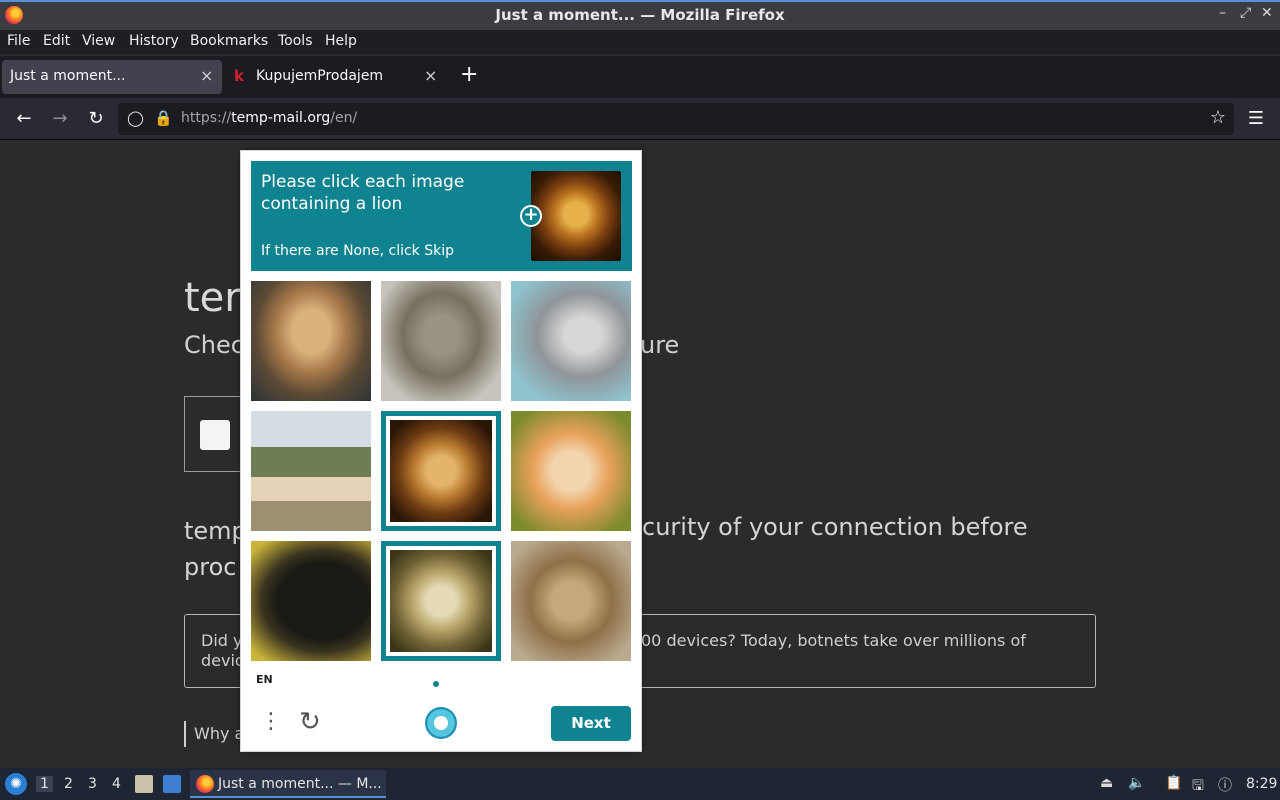 The width and height of the screenshot is (1280, 800). What do you see at coordinates (214, 345) in the screenshot?
I see `page-subheading-left: Chec` at bounding box center [214, 345].